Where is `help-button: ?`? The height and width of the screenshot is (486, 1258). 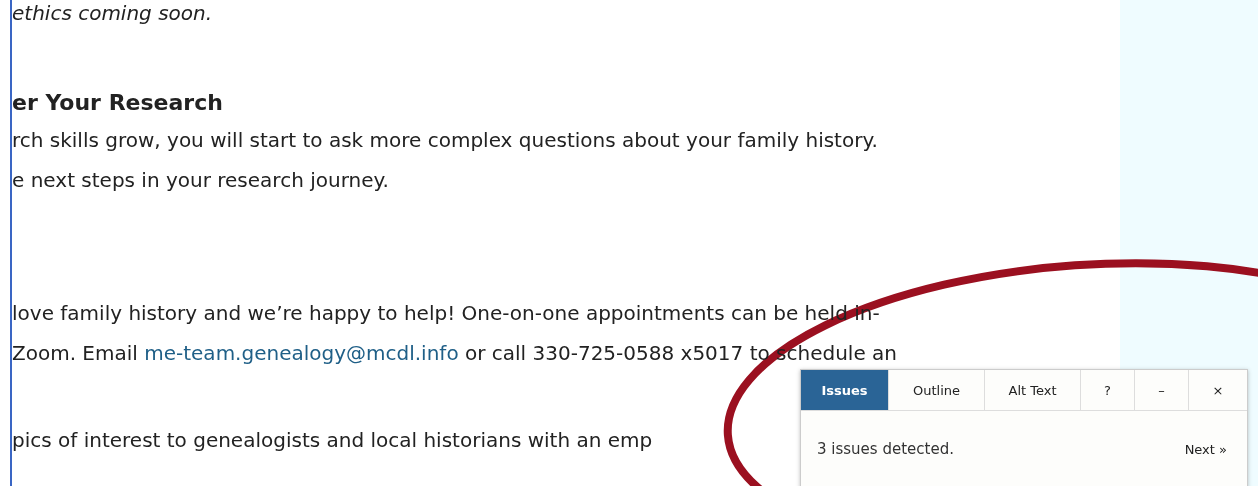 help-button: ? is located at coordinates (1108, 390).